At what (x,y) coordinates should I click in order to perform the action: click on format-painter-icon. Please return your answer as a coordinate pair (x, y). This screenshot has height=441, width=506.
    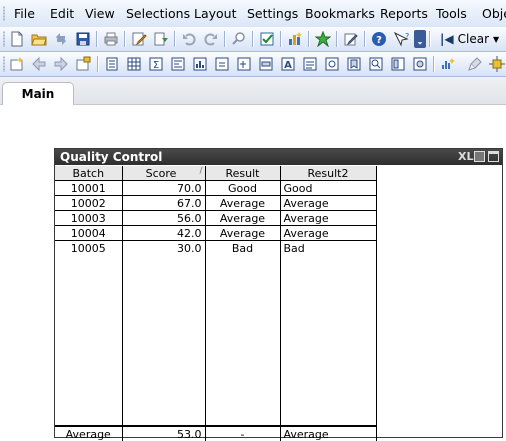
    Looking at the image, I should click on (475, 64).